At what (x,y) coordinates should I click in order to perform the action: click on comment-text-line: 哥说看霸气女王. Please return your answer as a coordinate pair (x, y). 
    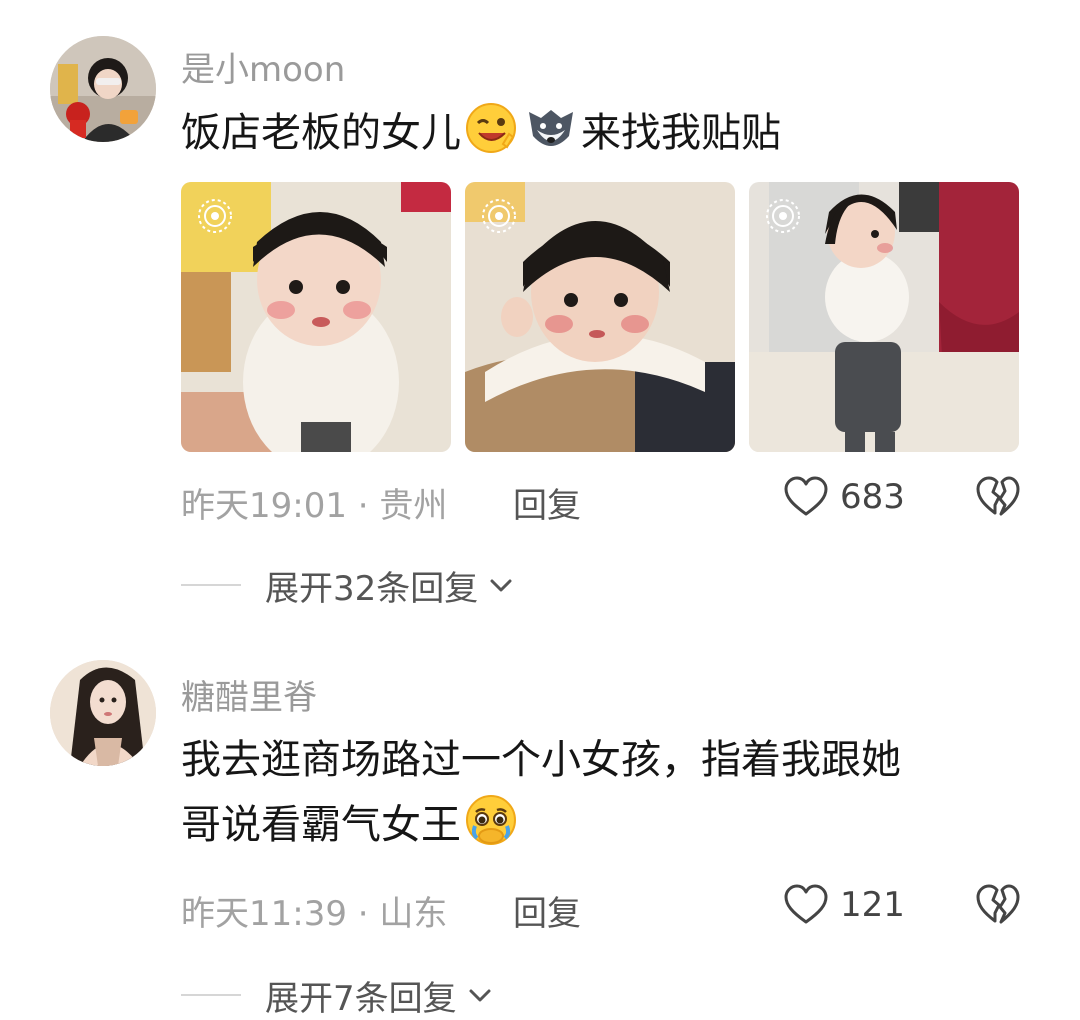
    Looking at the image, I should click on (321, 825).